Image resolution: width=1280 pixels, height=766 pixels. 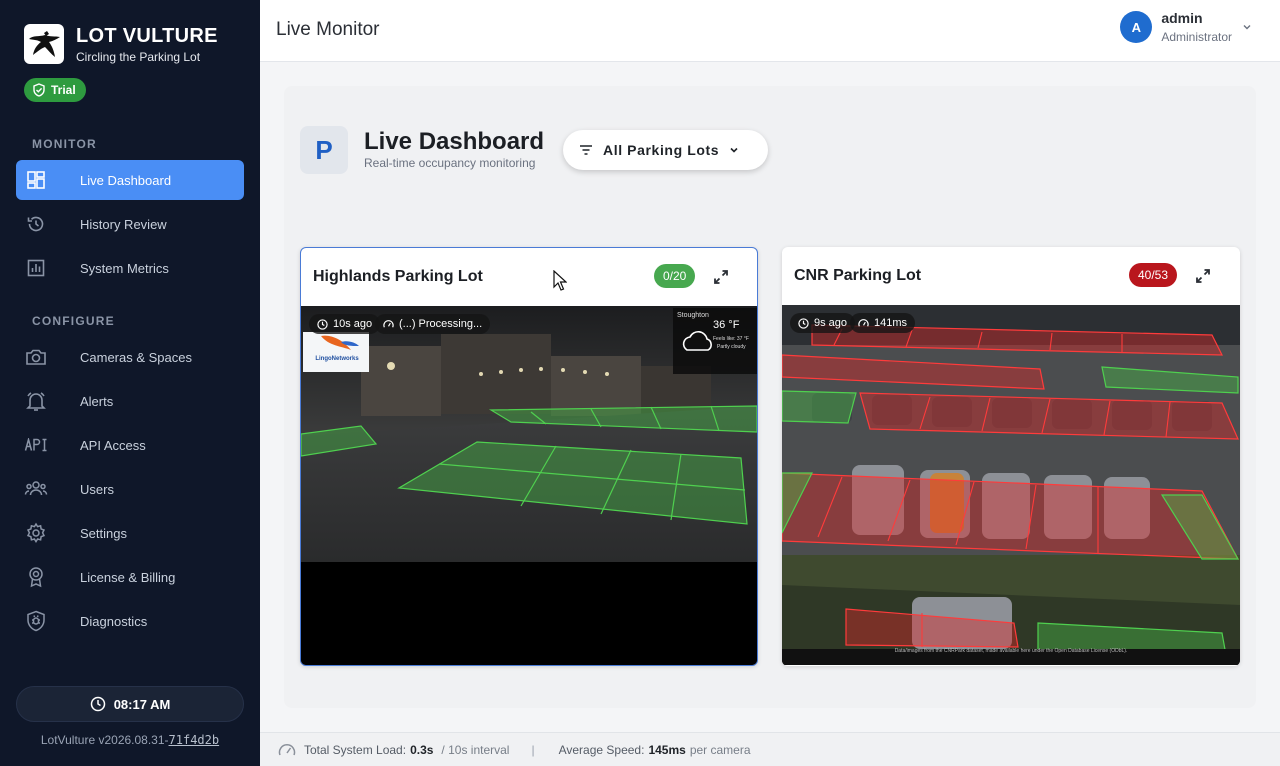 I want to click on average-speed-label: Average Speed:, so click(x=601, y=749).